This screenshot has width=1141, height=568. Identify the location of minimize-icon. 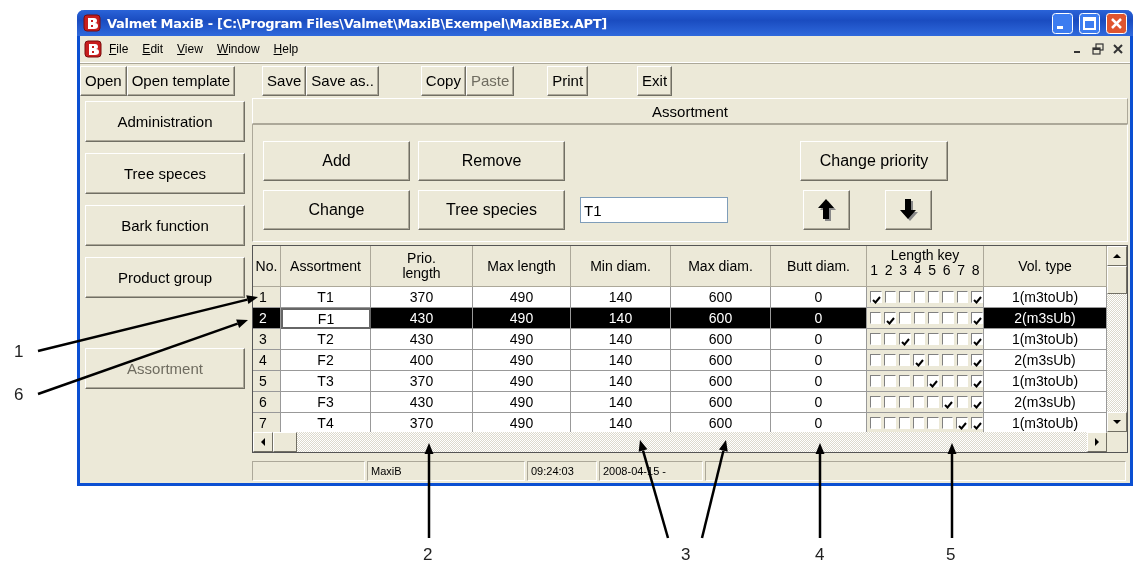
(1062, 23).